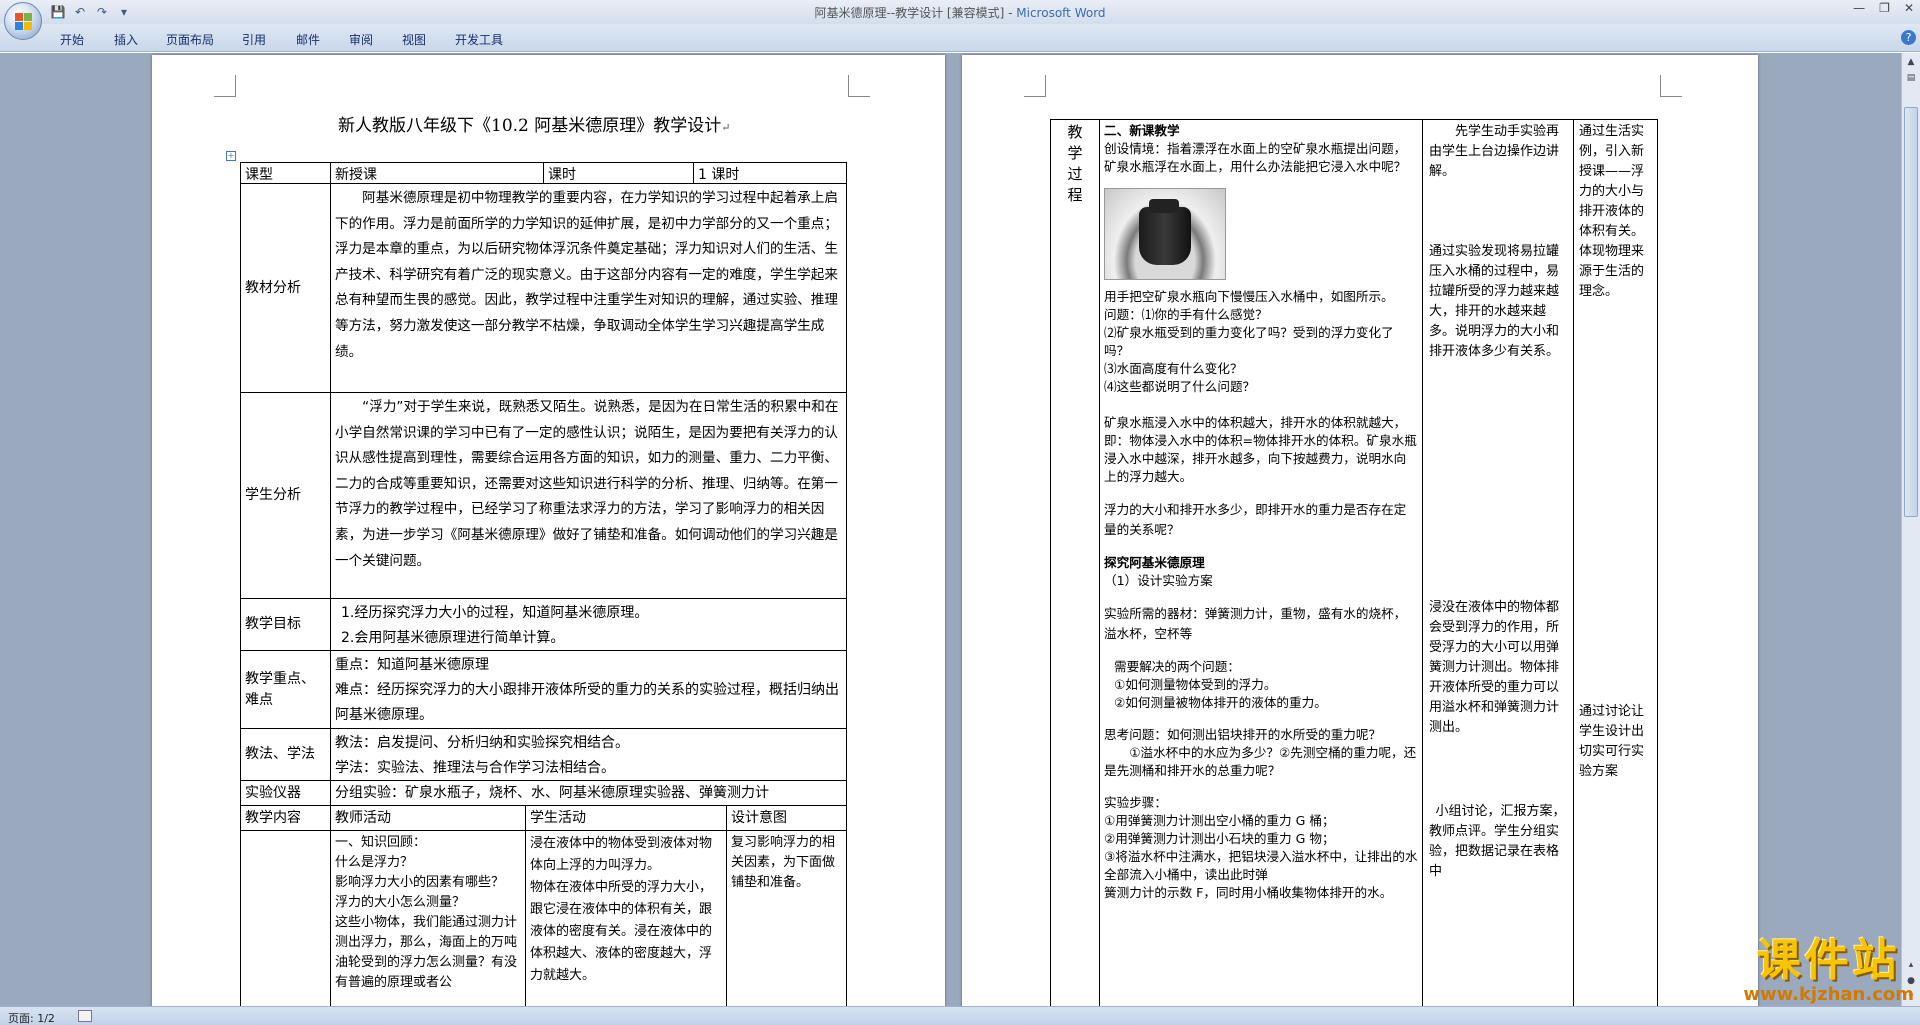 The width and height of the screenshot is (1920, 1025). What do you see at coordinates (618, 173) in the screenshot?
I see `label-periods: 课时` at bounding box center [618, 173].